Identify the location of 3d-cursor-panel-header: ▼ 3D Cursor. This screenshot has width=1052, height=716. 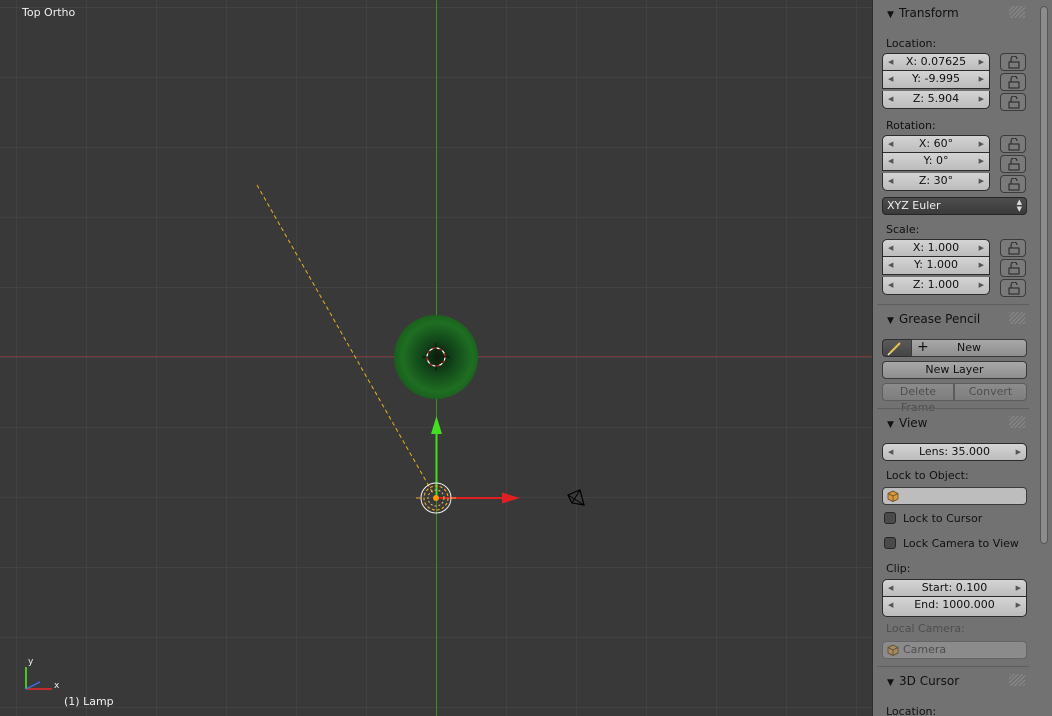
(954, 681).